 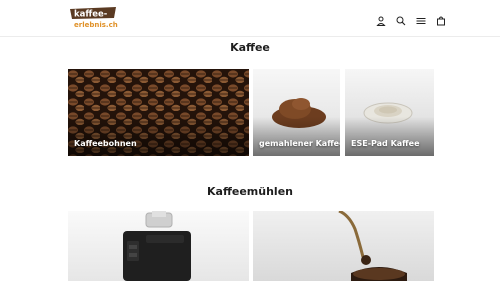 I want to click on tile-label: ESE-Pad Kaffee, so click(x=385, y=143).